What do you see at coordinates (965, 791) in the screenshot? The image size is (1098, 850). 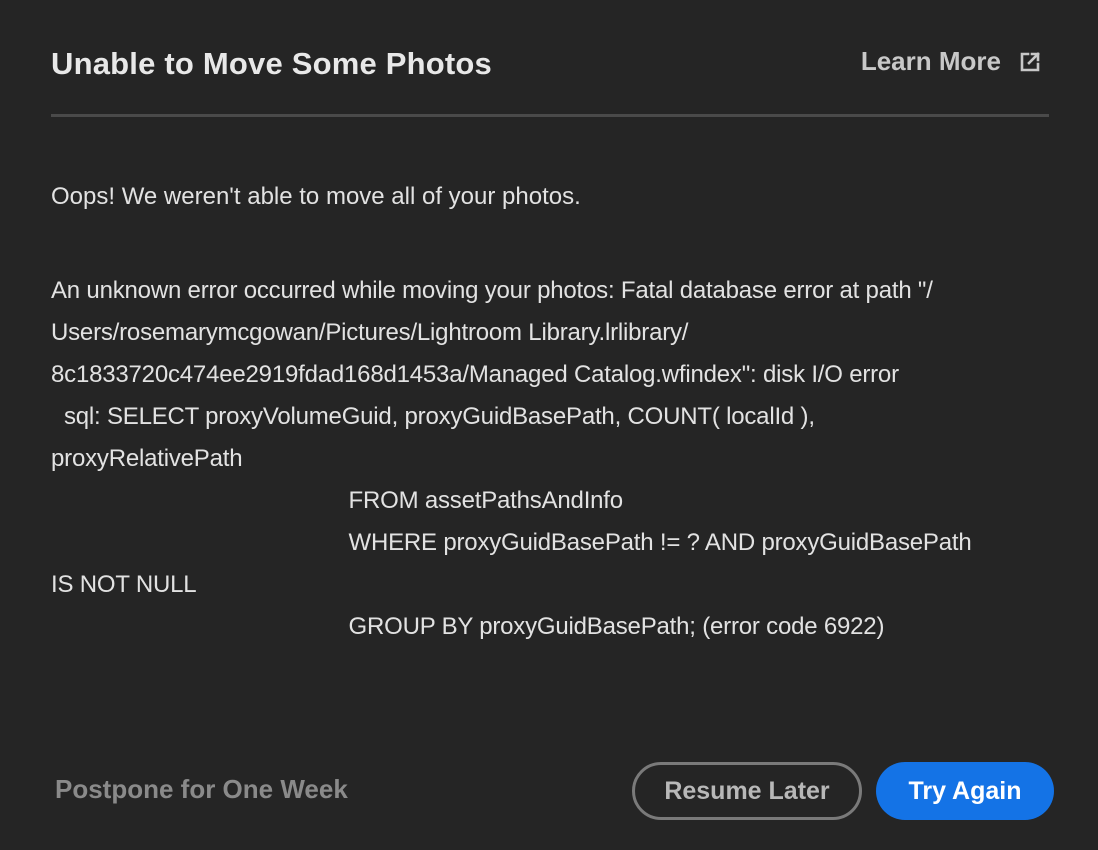 I see `try-again-button: Try Again` at bounding box center [965, 791].